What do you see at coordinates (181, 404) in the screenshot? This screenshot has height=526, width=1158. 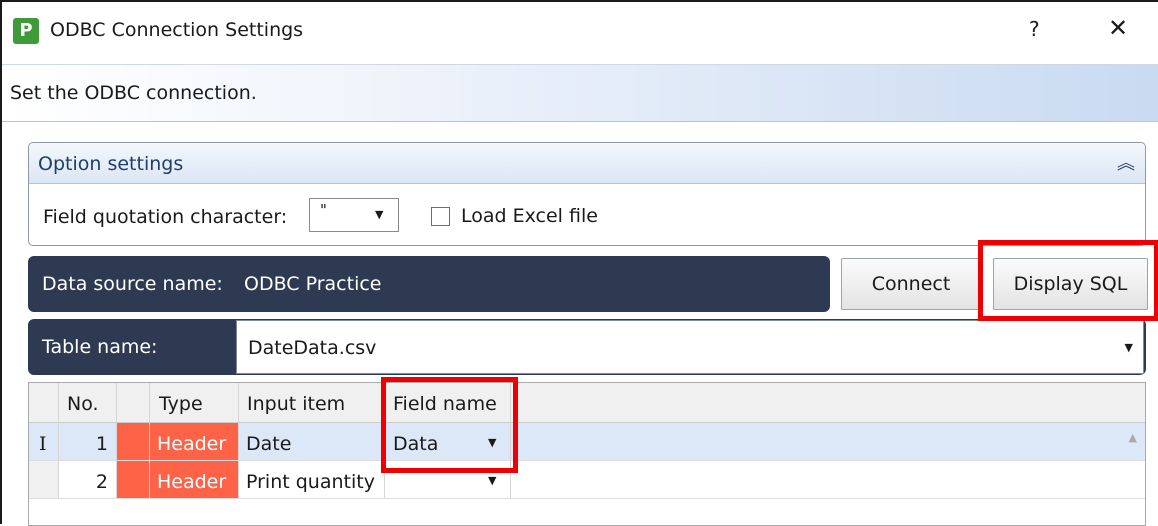 I see `column-header-type-label: Type` at bounding box center [181, 404].